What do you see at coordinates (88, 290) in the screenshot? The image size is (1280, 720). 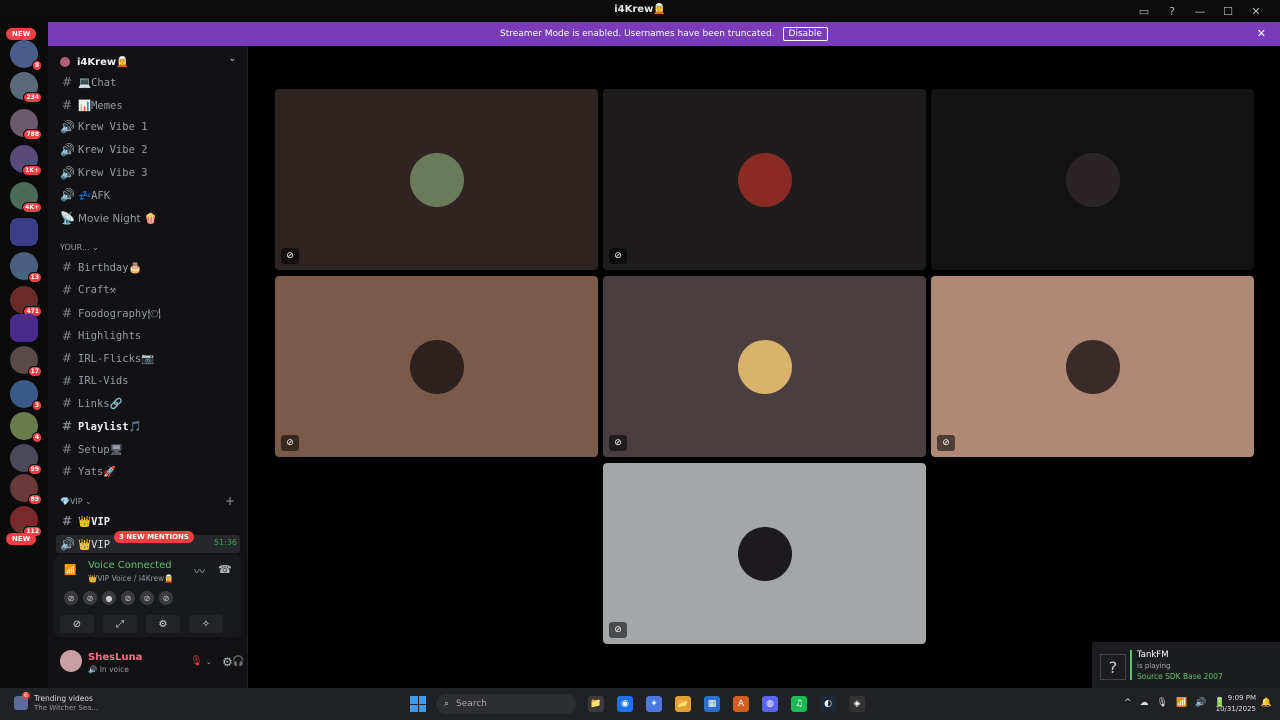 I see `channel-item: # Craft⚒` at bounding box center [88, 290].